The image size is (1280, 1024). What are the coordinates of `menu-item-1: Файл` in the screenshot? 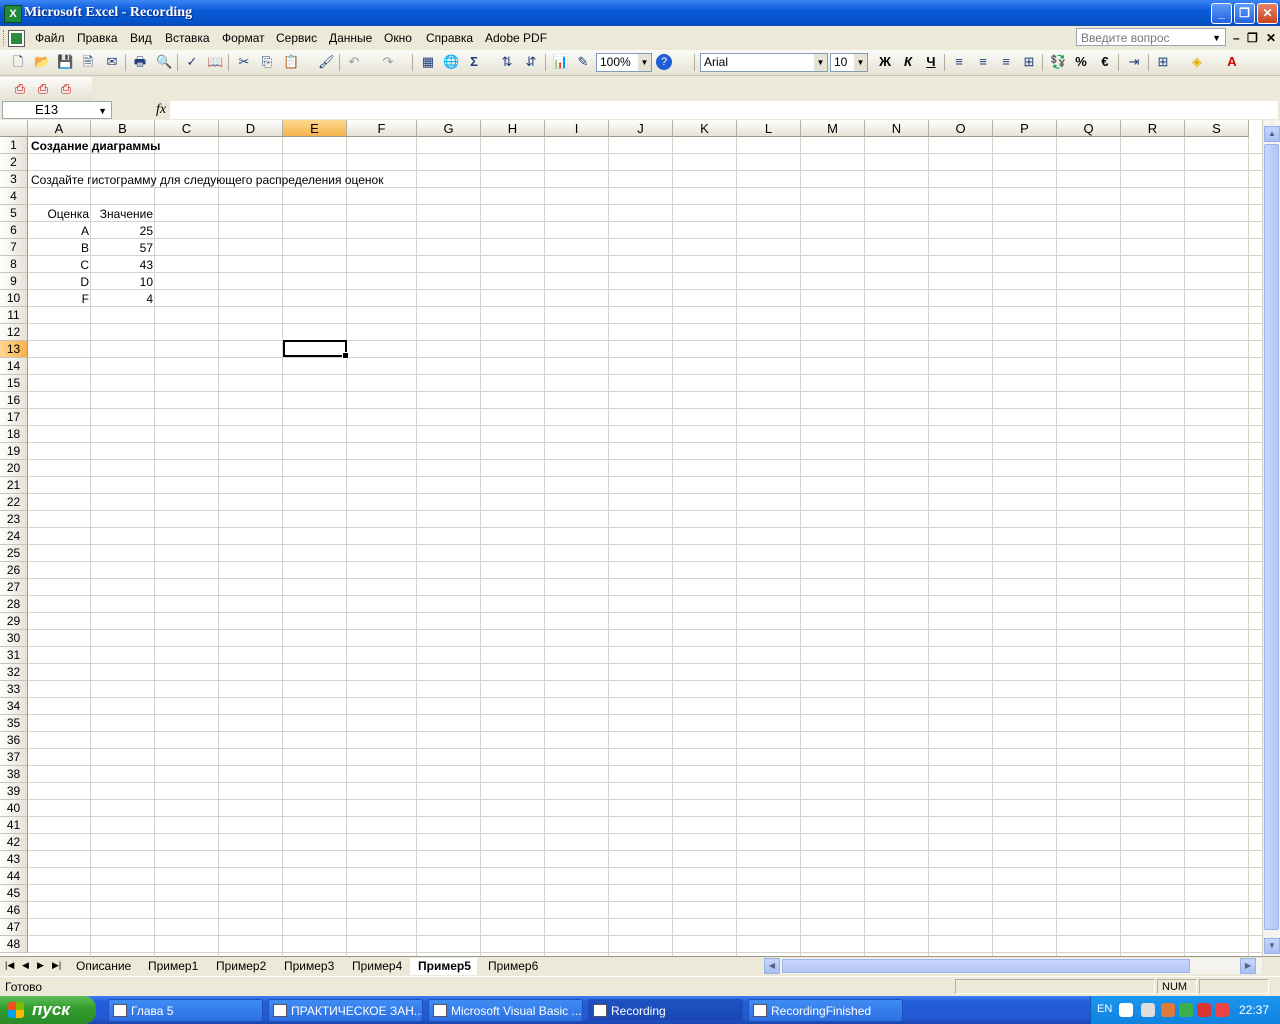 It's located at (50, 38).